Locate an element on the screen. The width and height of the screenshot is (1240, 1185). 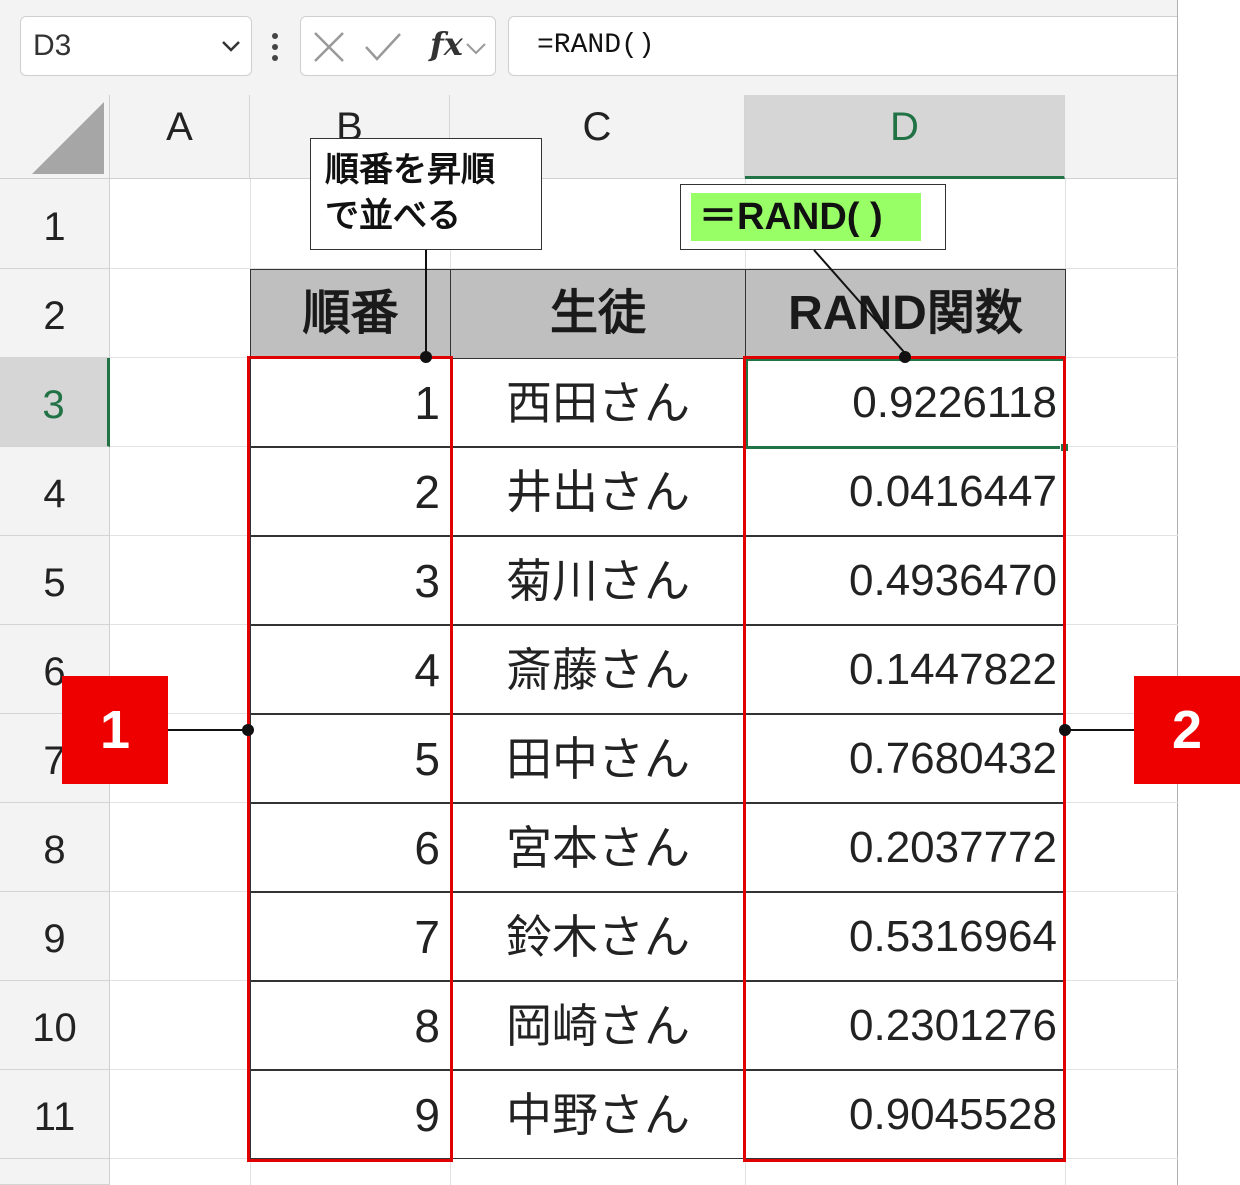
row-header-3: 3 is located at coordinates (55, 402).